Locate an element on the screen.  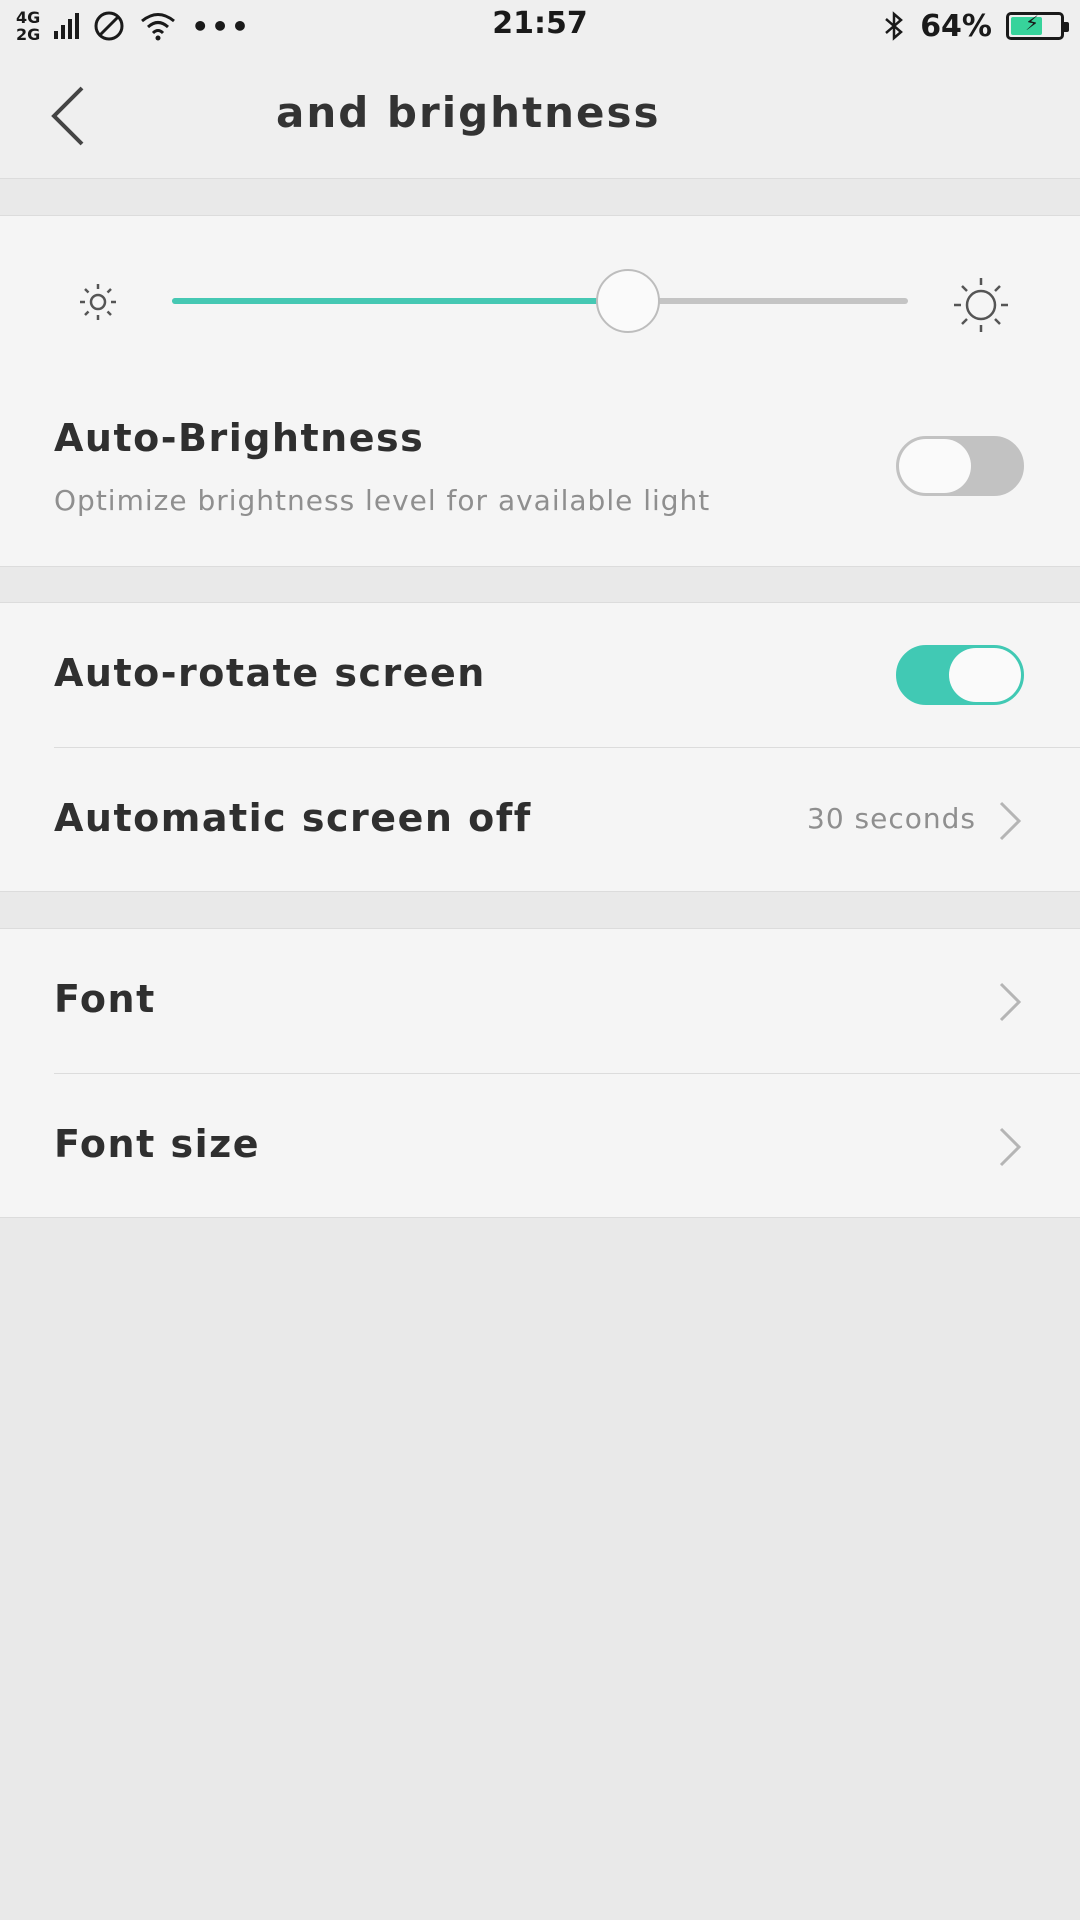
battery-charging-icon: ⚡ is located at coordinates (1037, 25).